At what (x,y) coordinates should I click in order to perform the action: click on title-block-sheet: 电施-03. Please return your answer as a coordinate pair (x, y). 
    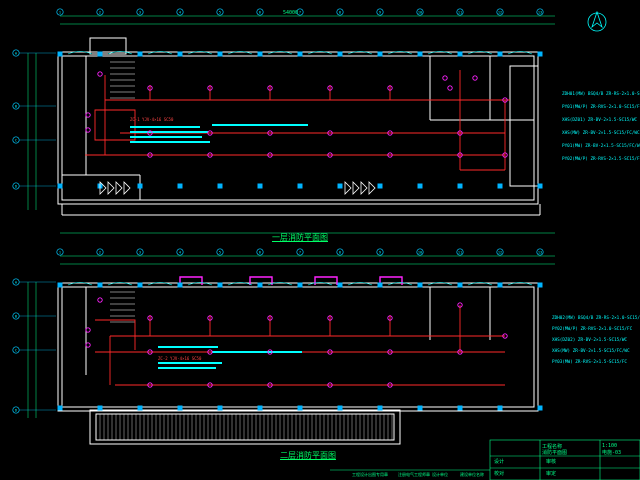
    Looking at the image, I should click on (612, 453).